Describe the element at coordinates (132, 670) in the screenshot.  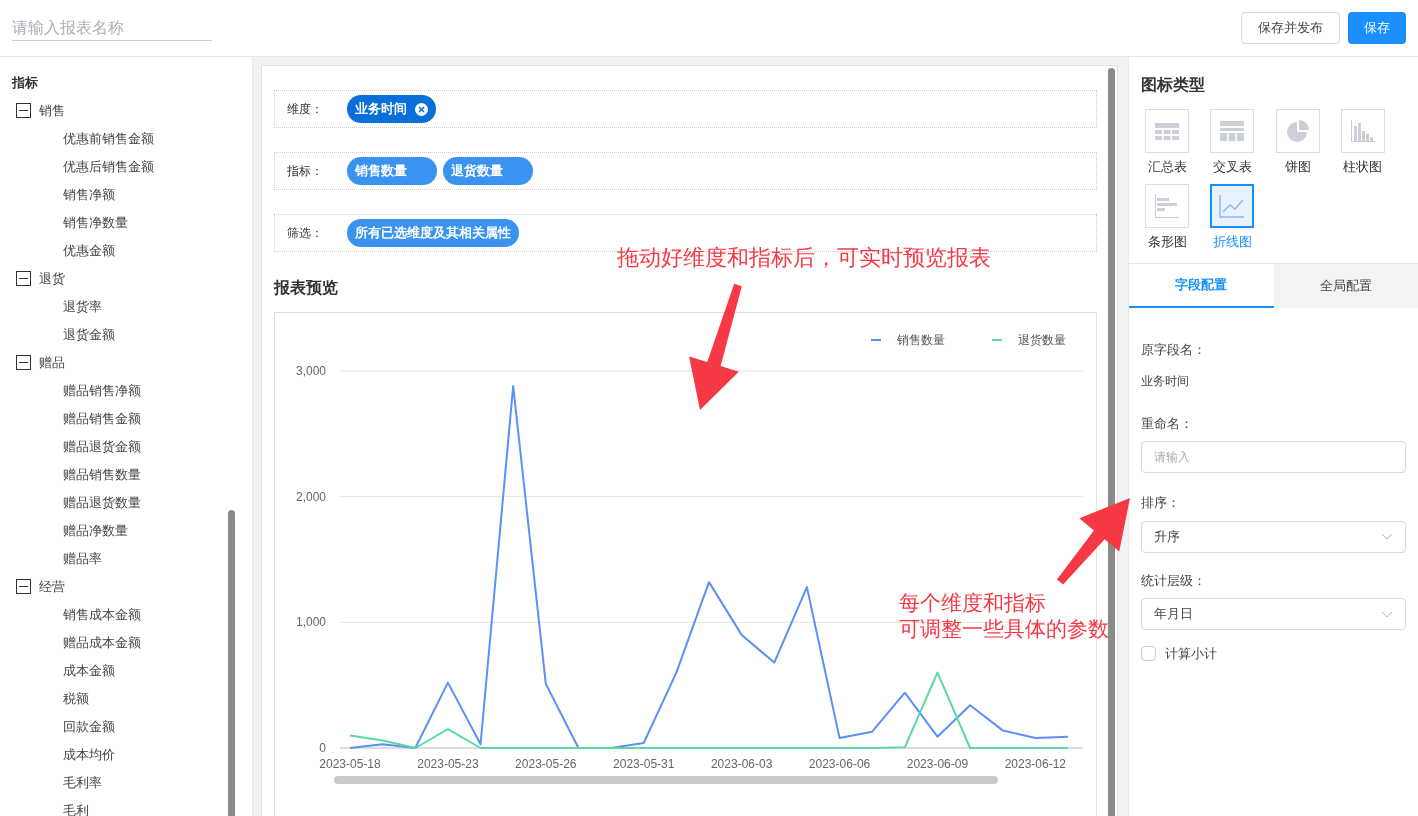
I see `tree-item: 成本金额` at that location.